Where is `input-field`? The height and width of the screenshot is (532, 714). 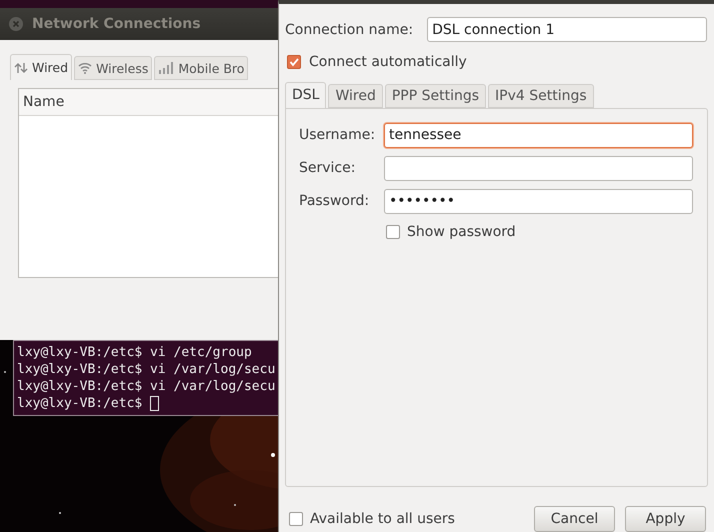
input-field is located at coordinates (538, 168).